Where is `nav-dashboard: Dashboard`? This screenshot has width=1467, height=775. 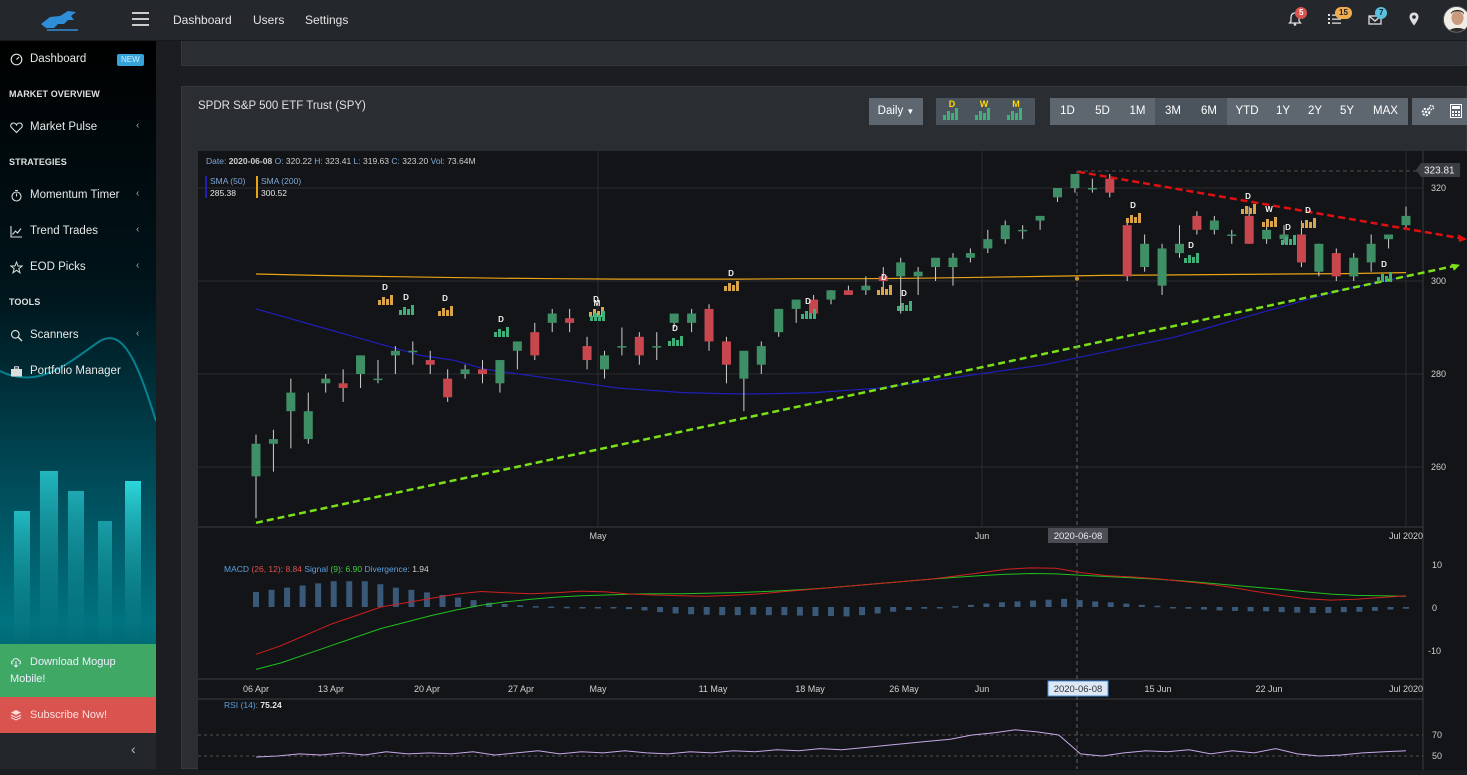
nav-dashboard: Dashboard is located at coordinates (202, 20).